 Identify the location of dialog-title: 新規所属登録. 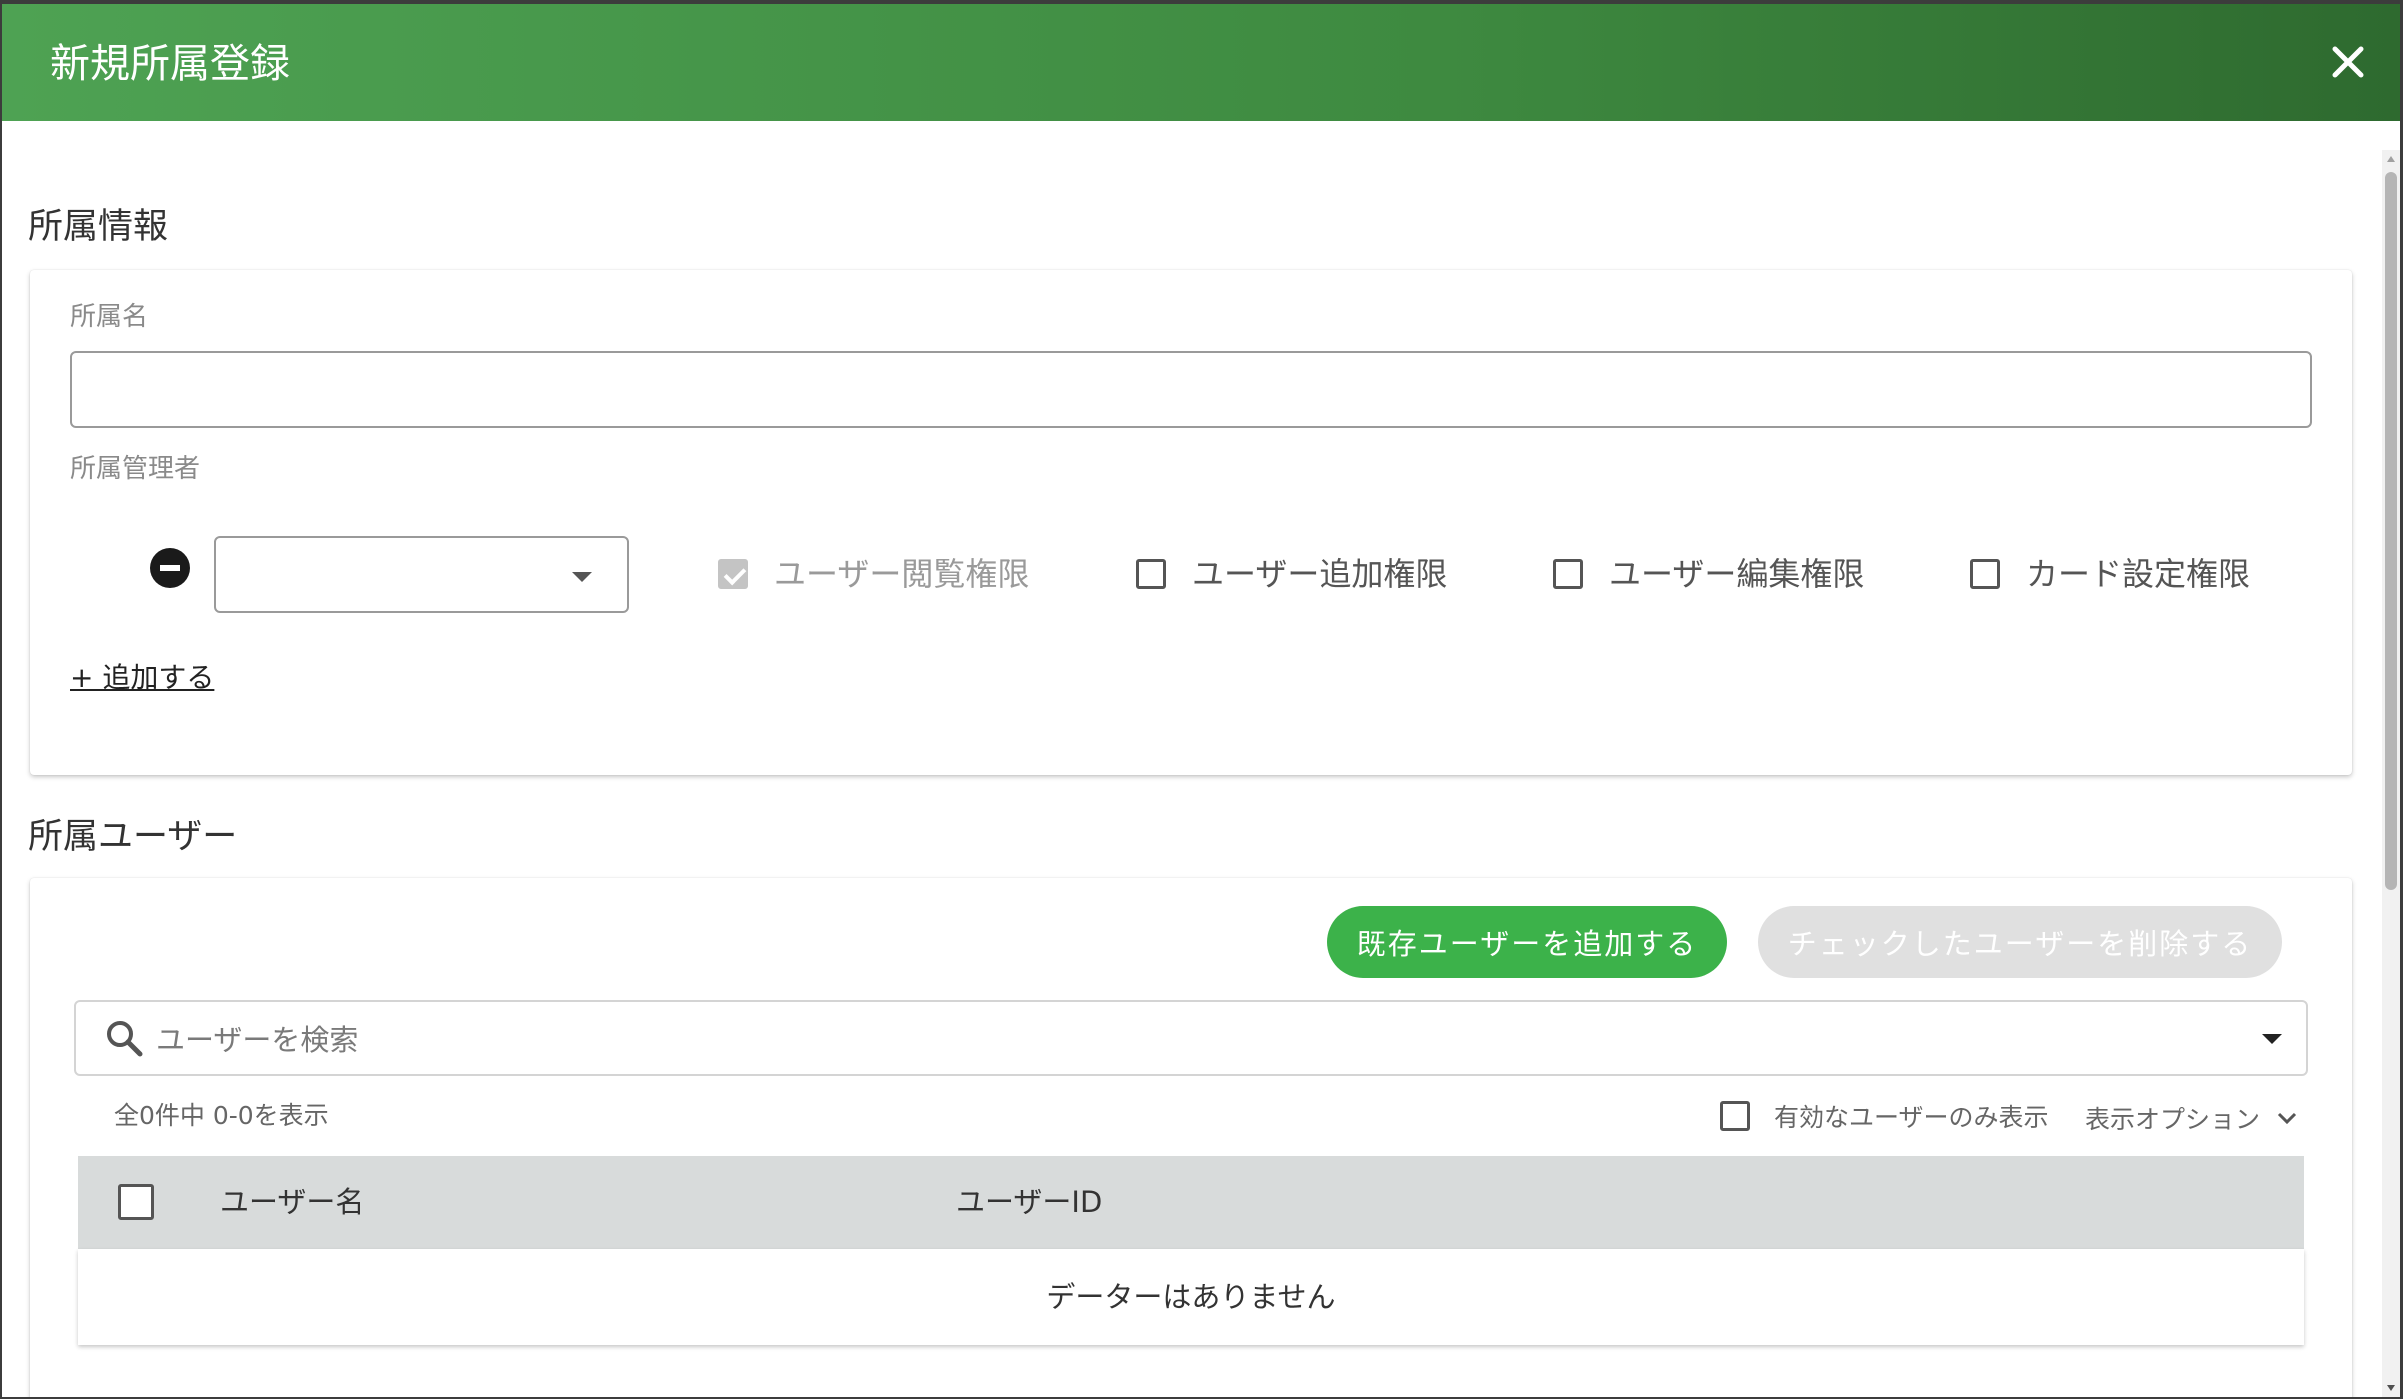
(170, 64).